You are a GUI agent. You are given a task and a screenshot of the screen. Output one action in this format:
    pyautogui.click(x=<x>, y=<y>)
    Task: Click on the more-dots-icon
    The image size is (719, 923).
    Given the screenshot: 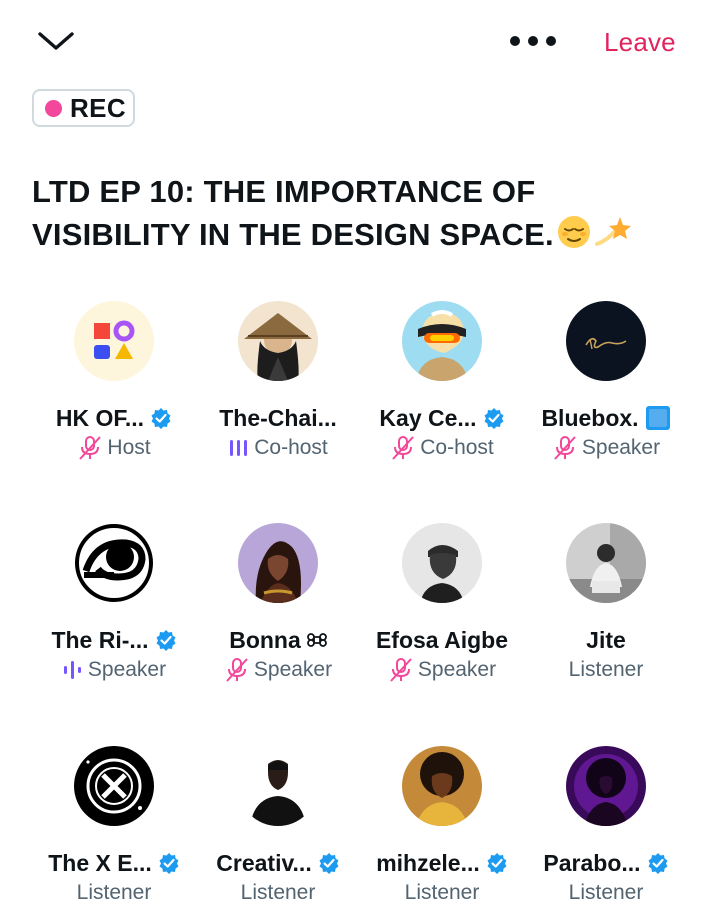 What is the action you would take?
    pyautogui.click(x=533, y=41)
    